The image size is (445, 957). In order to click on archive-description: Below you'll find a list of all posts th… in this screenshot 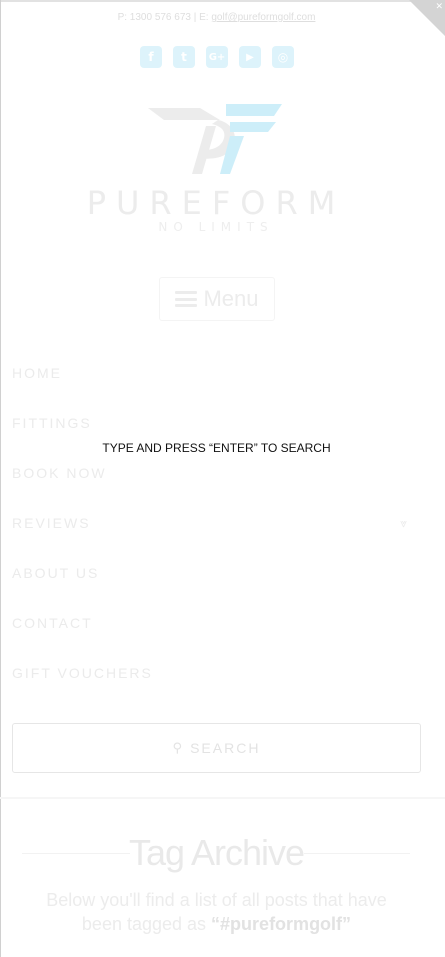, I will do `click(216, 912)`.